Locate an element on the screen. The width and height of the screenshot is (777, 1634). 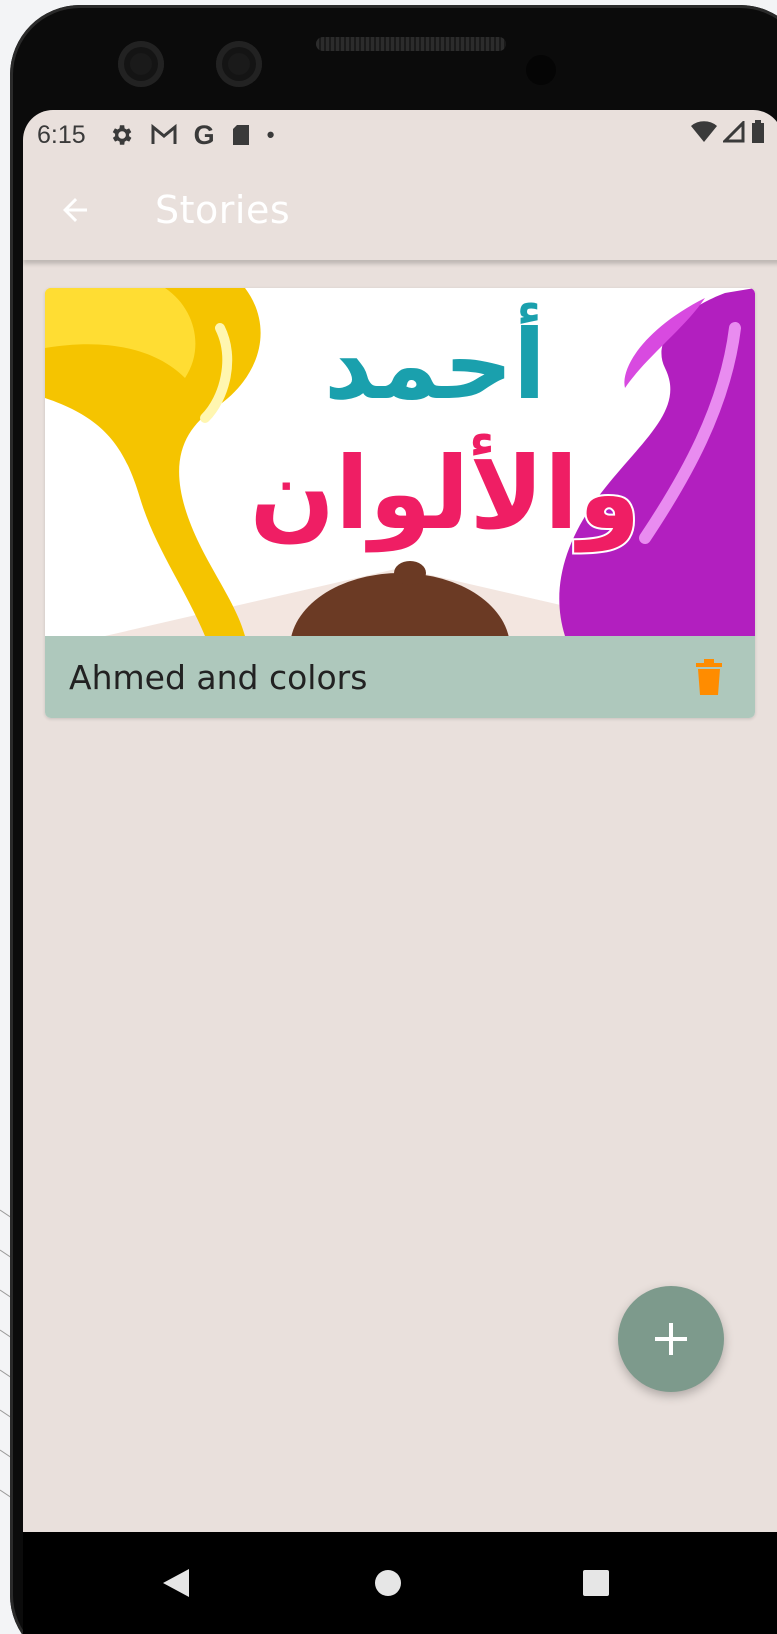
gear-icon is located at coordinates (121, 135).